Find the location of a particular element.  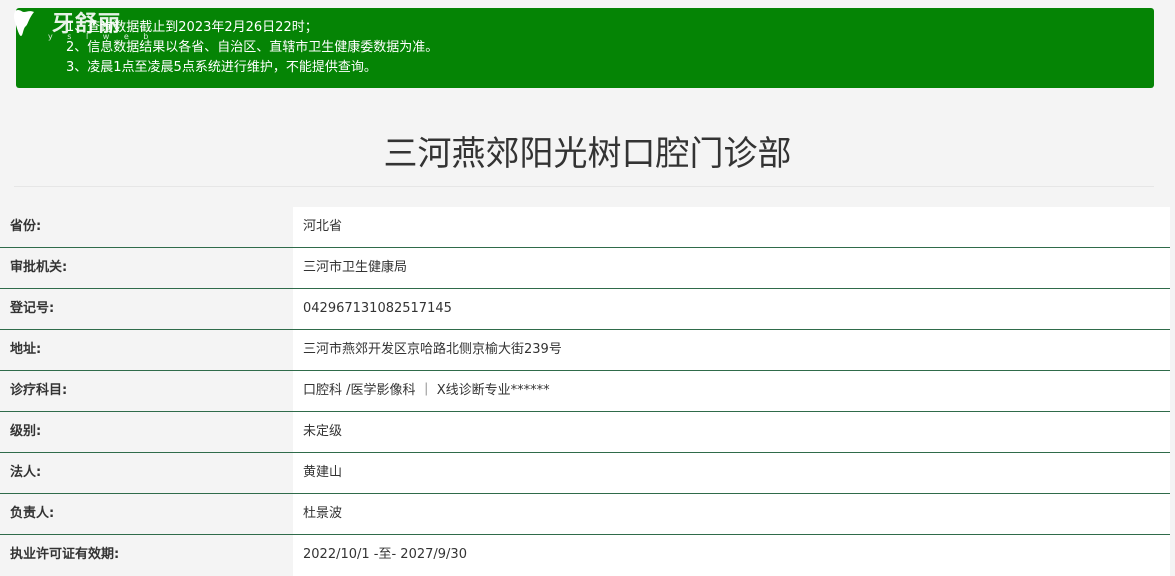

row-value-address: 三河市燕郊开发区京哈路北侧京榆大街239号 is located at coordinates (731, 350).